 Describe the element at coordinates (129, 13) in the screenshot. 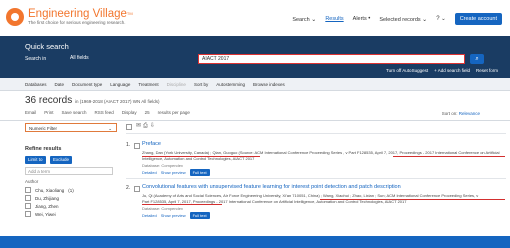

I see `logo-trademark: TM` at that location.